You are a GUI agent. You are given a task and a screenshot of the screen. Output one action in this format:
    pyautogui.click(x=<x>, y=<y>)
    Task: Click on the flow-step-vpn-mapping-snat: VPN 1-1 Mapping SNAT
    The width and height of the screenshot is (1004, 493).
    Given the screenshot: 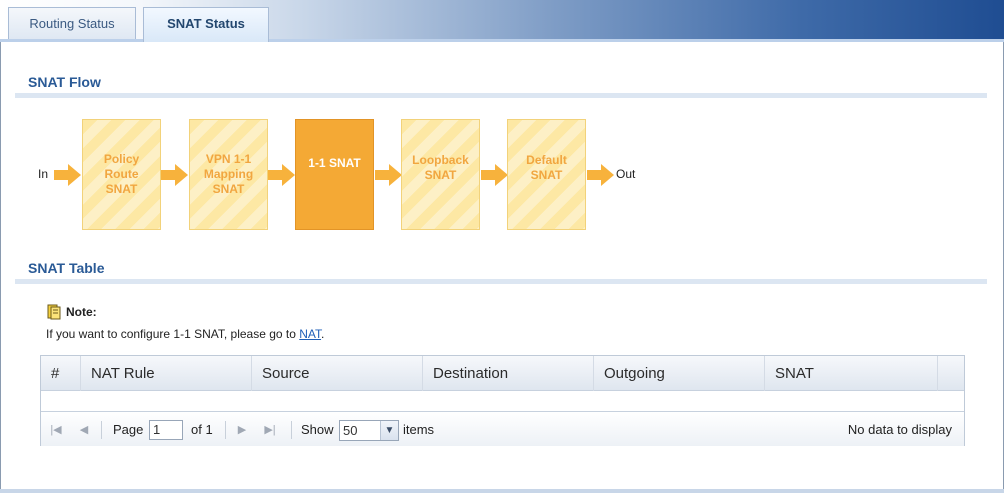 What is the action you would take?
    pyautogui.click(x=228, y=174)
    